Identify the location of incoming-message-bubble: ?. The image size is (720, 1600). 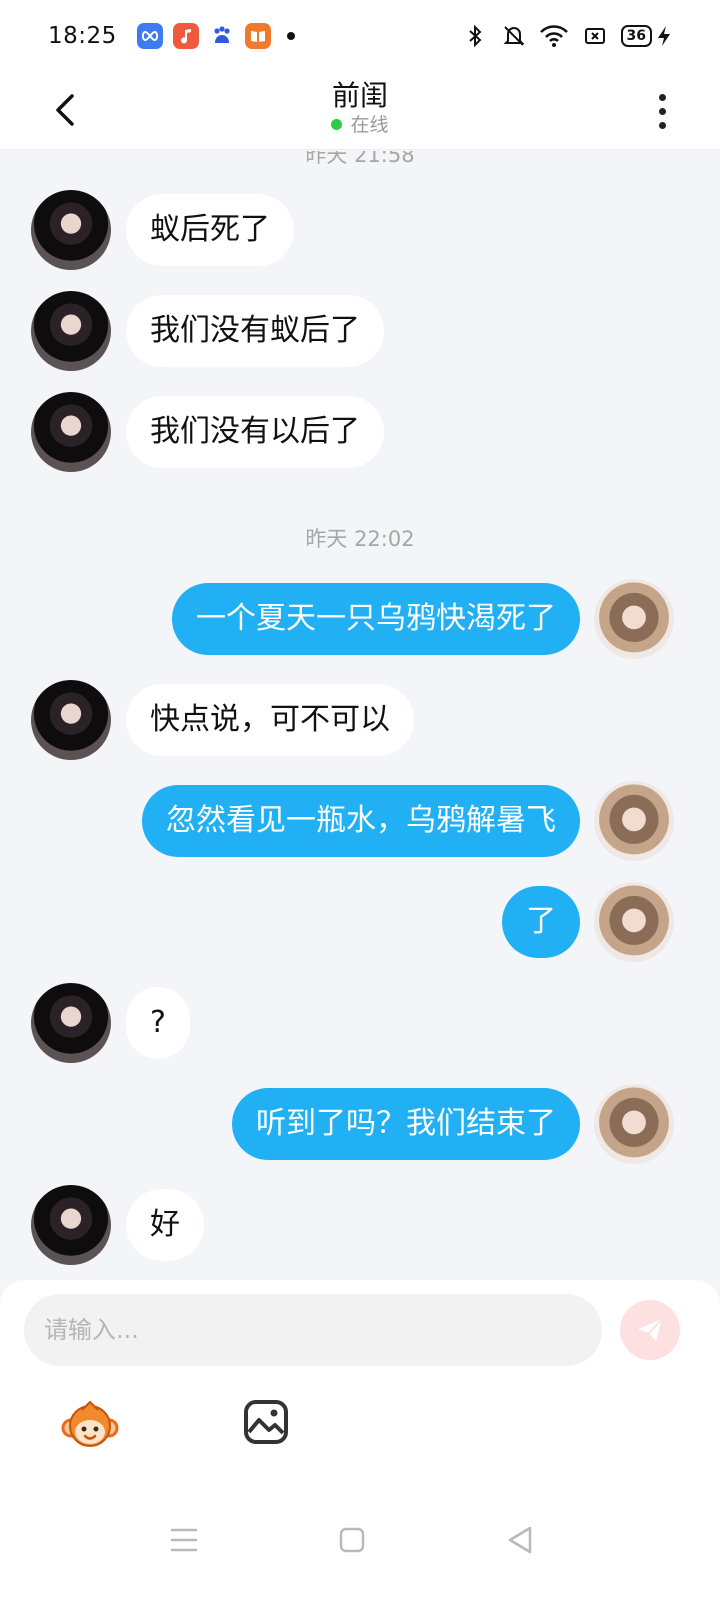
(158, 1023).